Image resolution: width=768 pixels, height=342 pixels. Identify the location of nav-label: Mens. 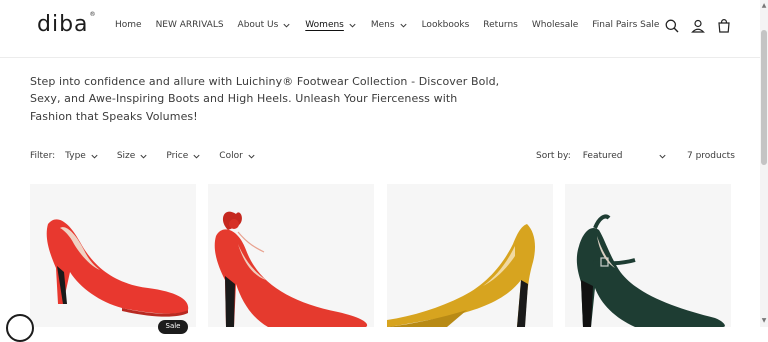
(382, 25).